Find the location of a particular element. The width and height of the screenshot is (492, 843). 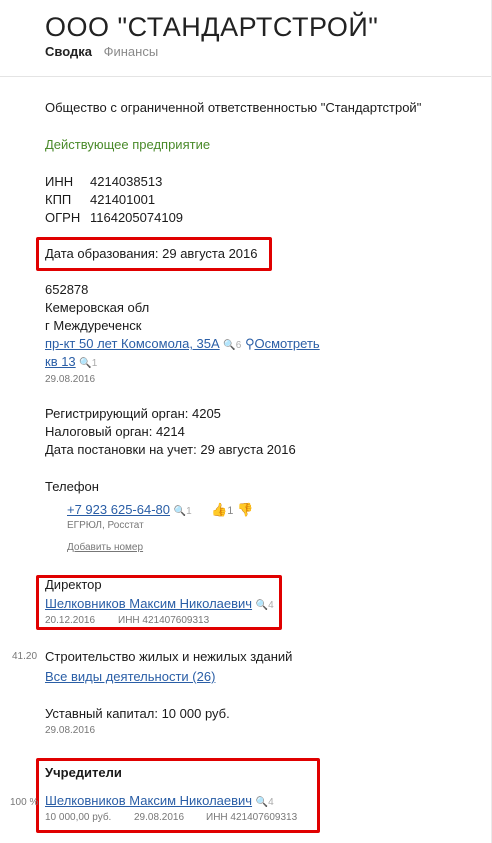

tab-finance: Финансы is located at coordinates (131, 51).